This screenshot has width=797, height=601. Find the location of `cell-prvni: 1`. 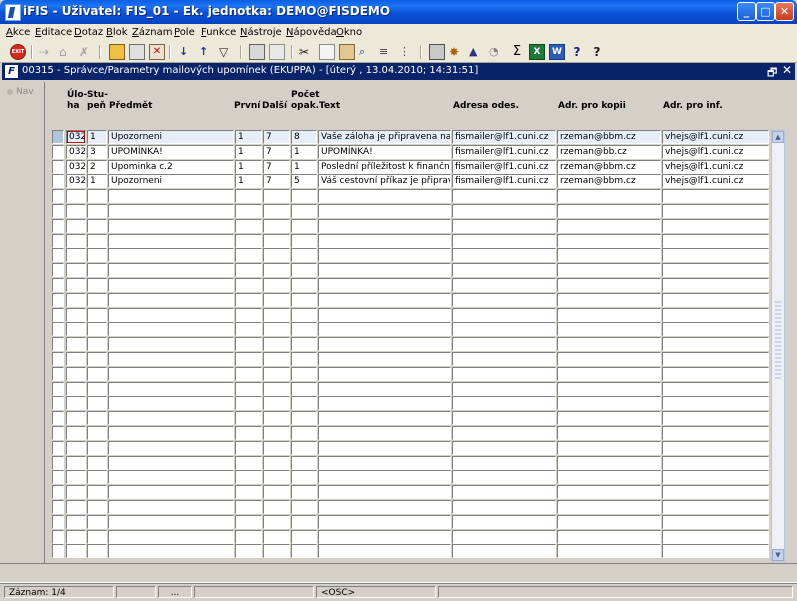

cell-prvni: 1 is located at coordinates (248, 166).